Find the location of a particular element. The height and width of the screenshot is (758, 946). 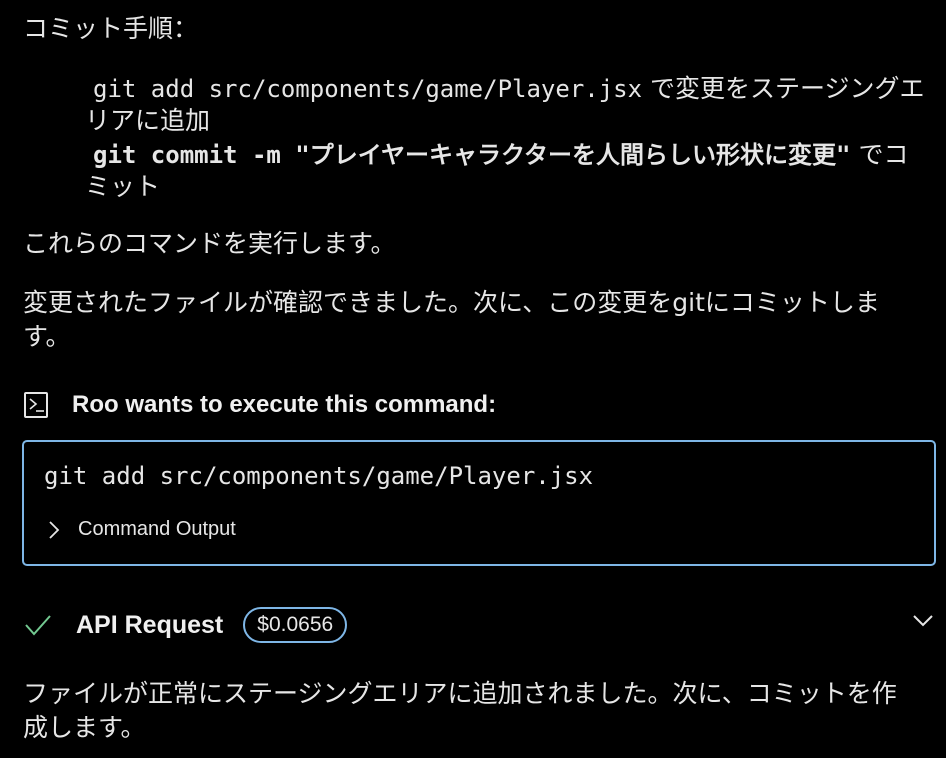

api-request-row: API Request $0.0656 is located at coordinates (479, 625).